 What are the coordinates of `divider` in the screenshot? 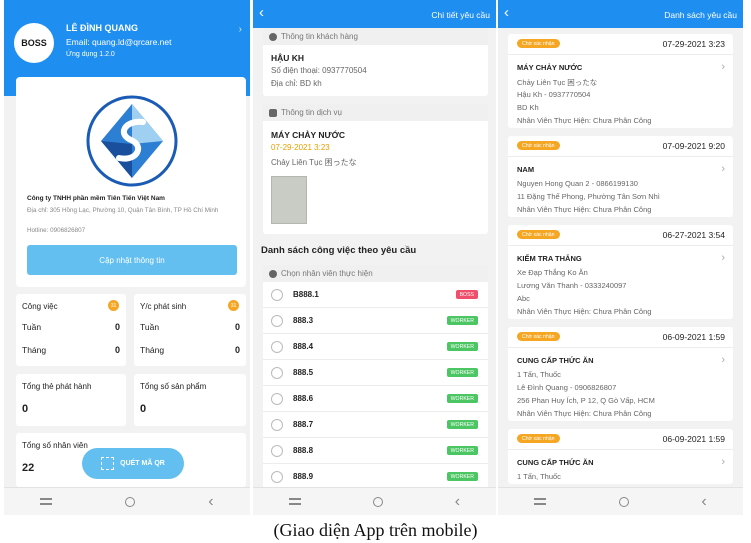 It's located at (620, 449).